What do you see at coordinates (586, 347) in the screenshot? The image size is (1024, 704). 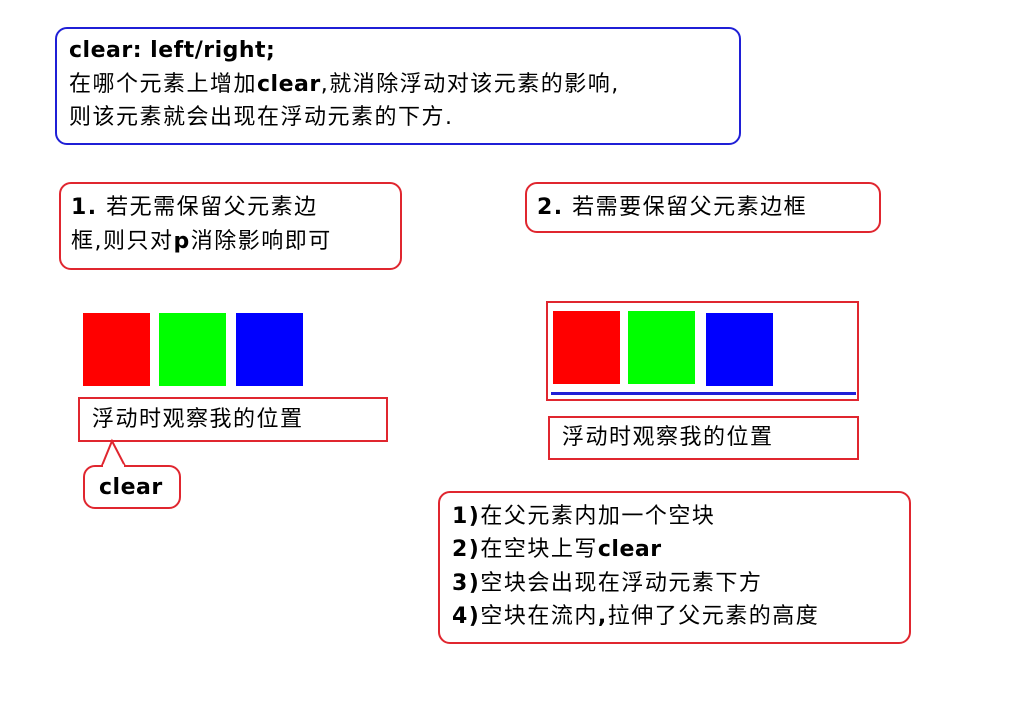 I see `case-2-red-float-block` at bounding box center [586, 347].